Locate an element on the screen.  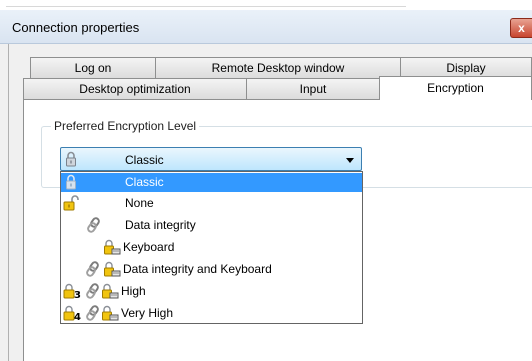
option-very-high: 4 Very High is located at coordinates (211, 313).